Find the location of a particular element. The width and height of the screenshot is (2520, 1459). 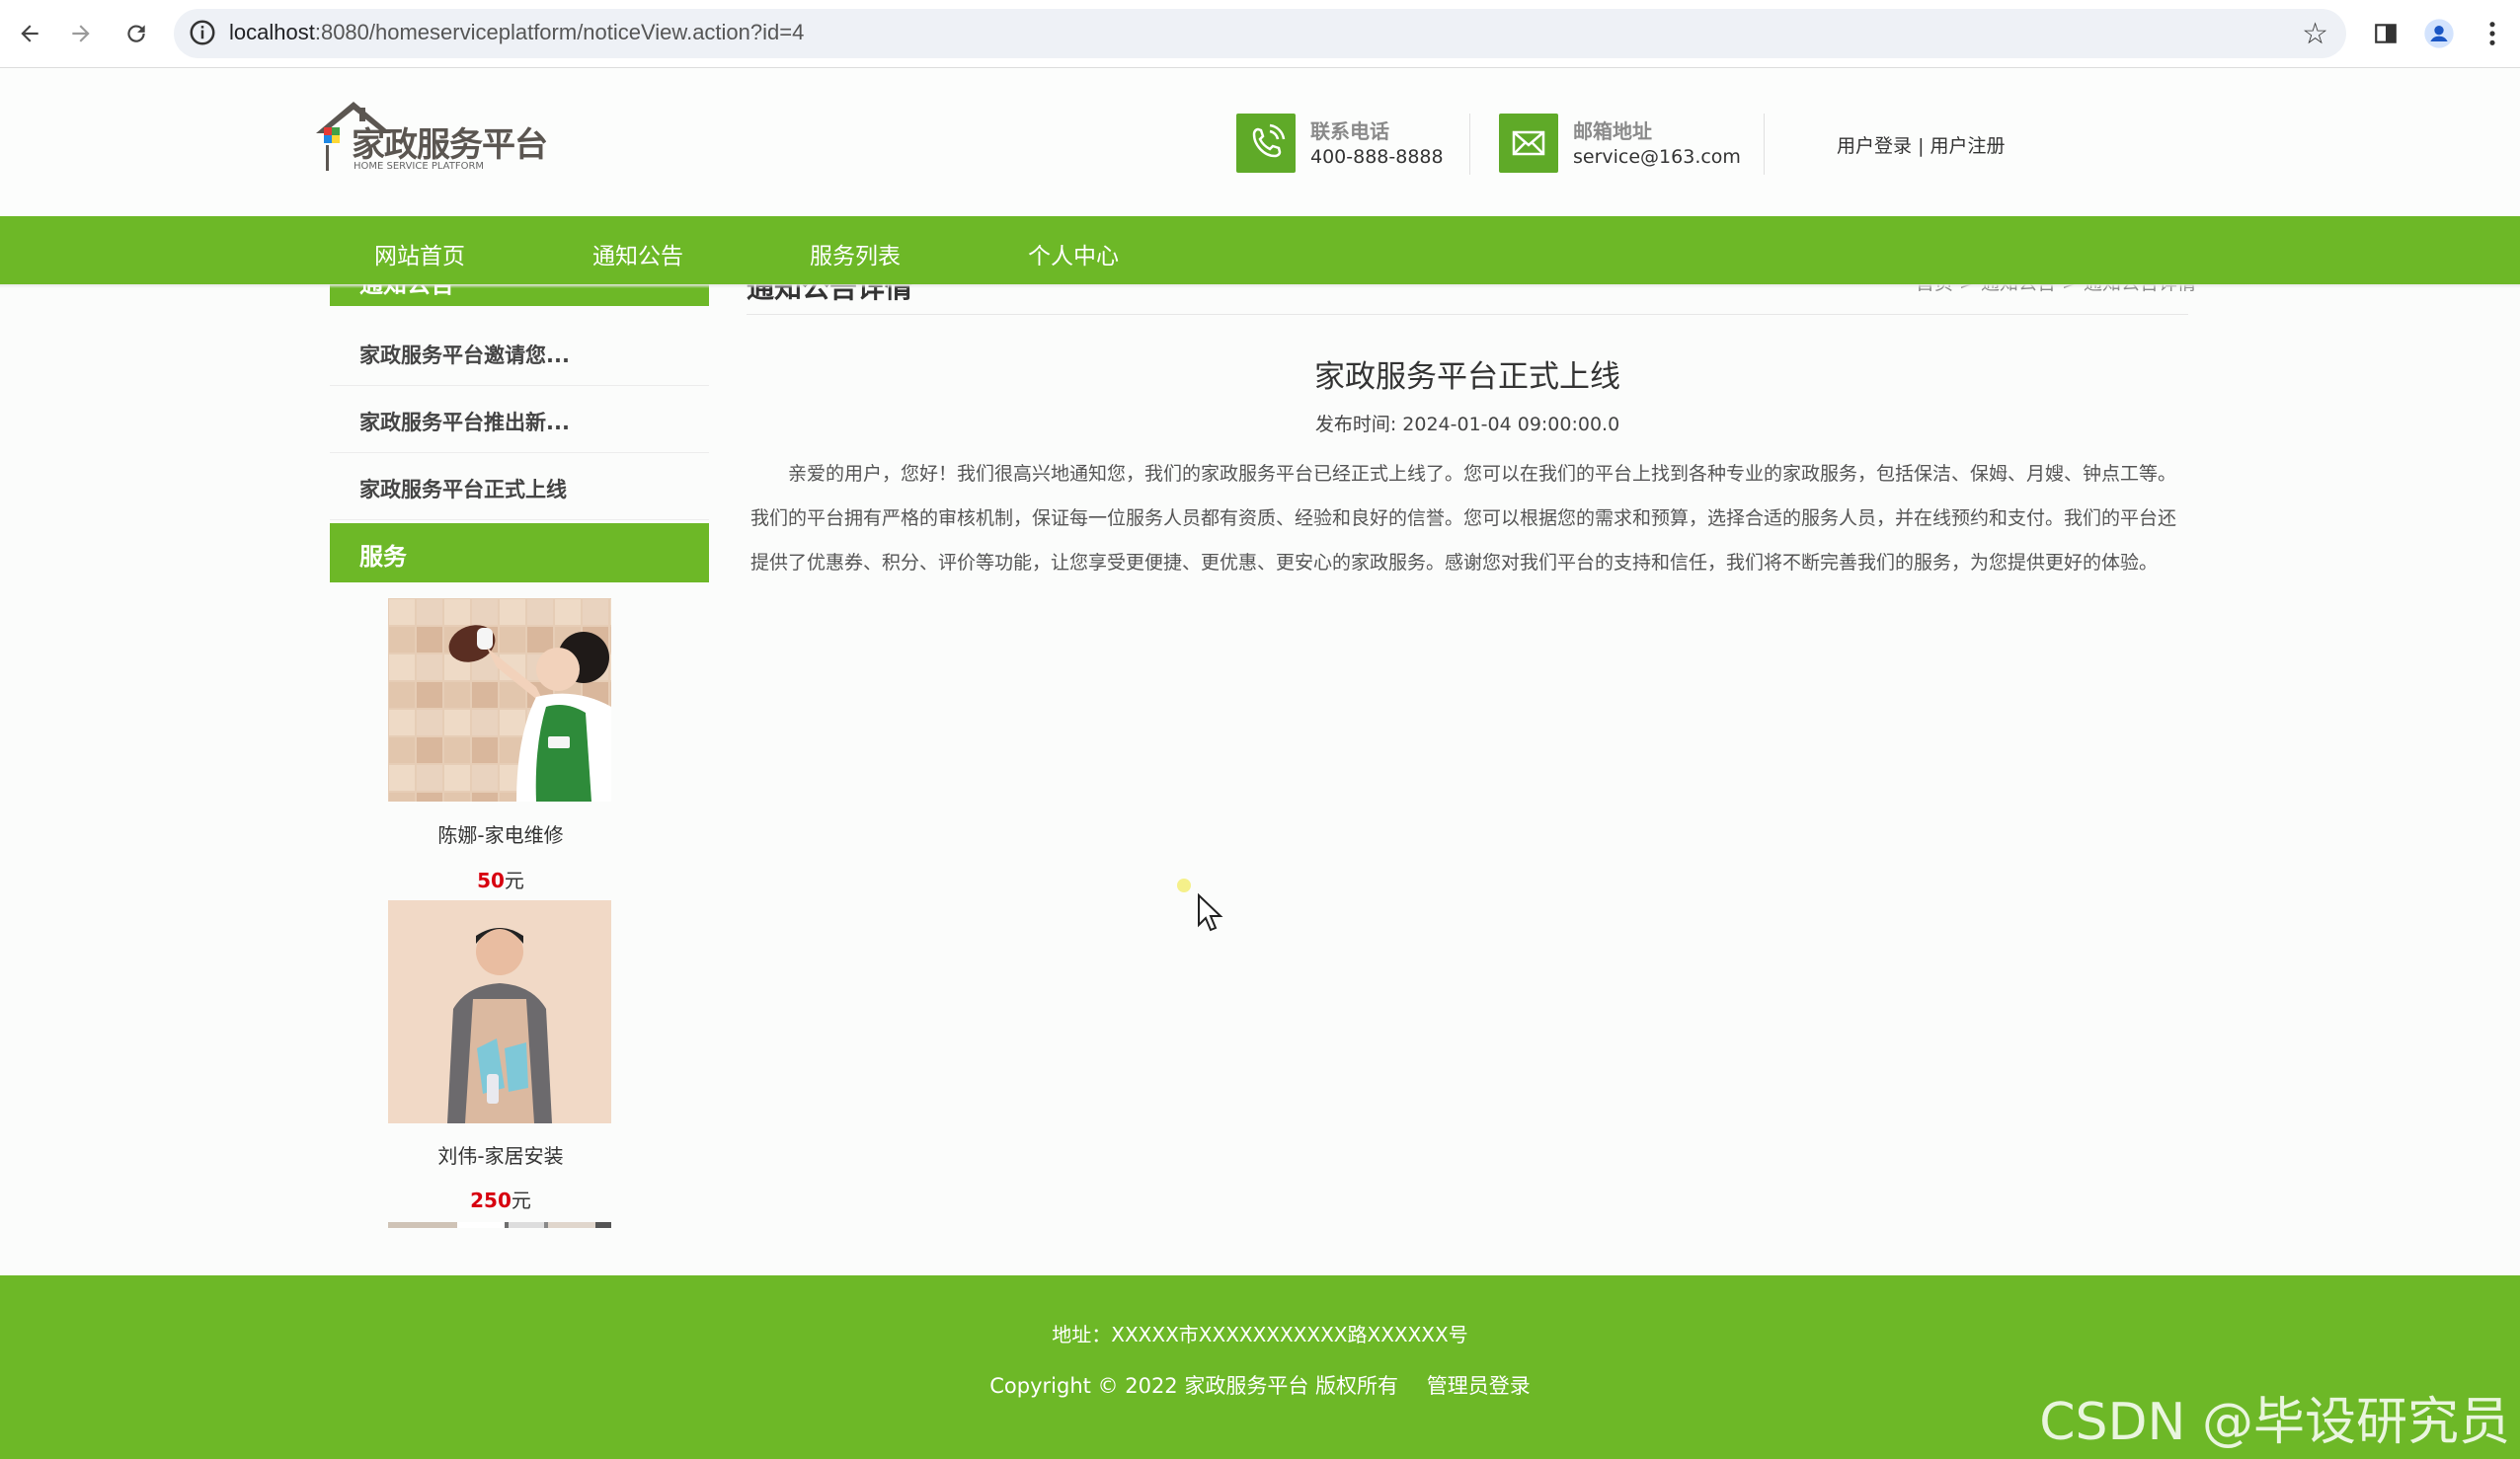

cursor-highlight is located at coordinates (1184, 885).